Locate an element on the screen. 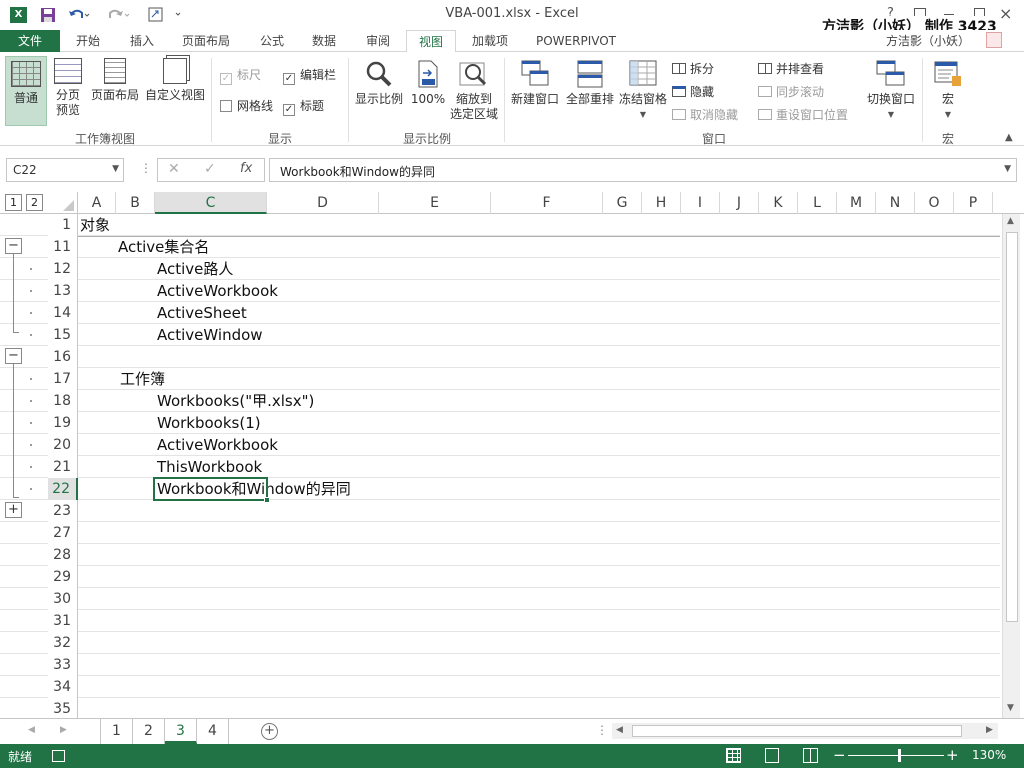 Image resolution: width=1024 pixels, height=768 pixels. side-by-side-button: 并排查看 is located at coordinates (791, 69).